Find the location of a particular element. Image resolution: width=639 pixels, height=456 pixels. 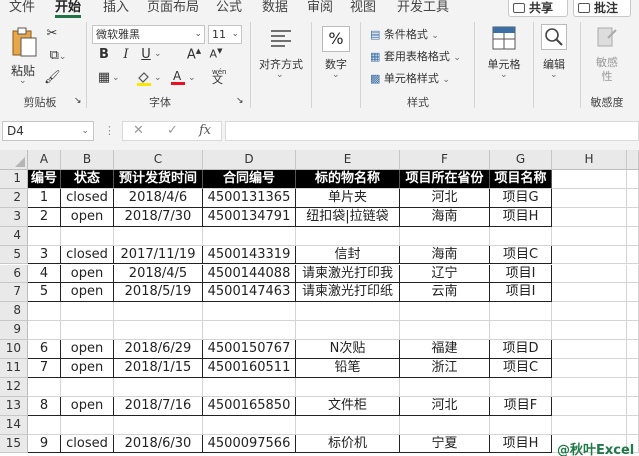

row-header: 8 is located at coordinates (14, 312).